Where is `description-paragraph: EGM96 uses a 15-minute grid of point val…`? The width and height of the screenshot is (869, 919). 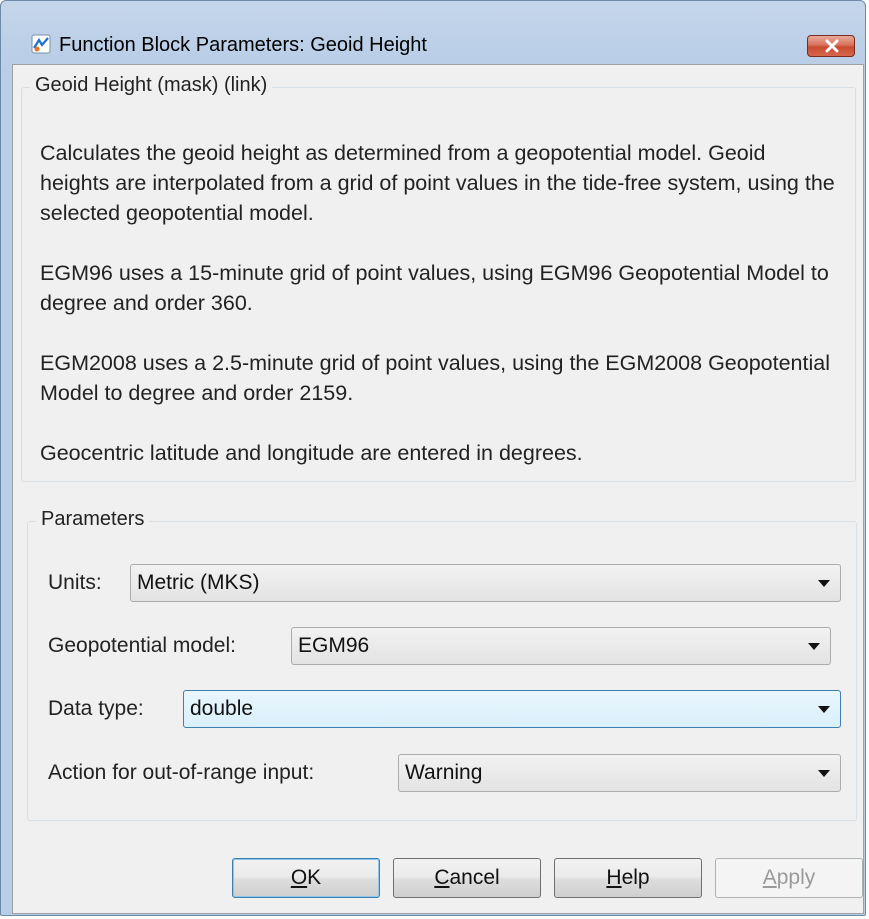
description-paragraph: EGM96 uses a 15-minute grid of point val… is located at coordinates (434, 288).